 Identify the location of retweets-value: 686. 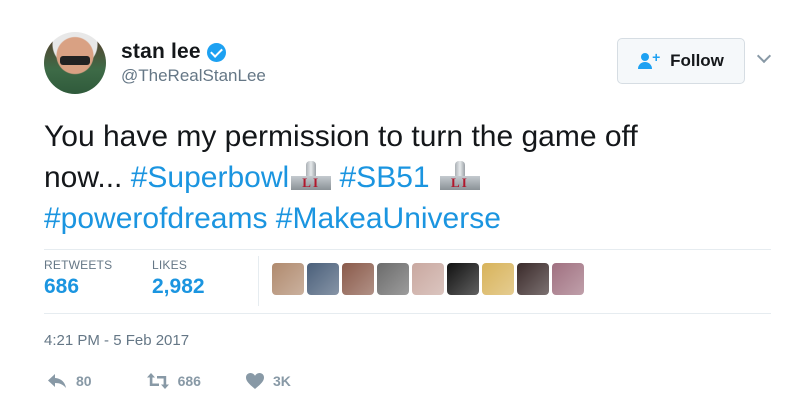
(62, 286).